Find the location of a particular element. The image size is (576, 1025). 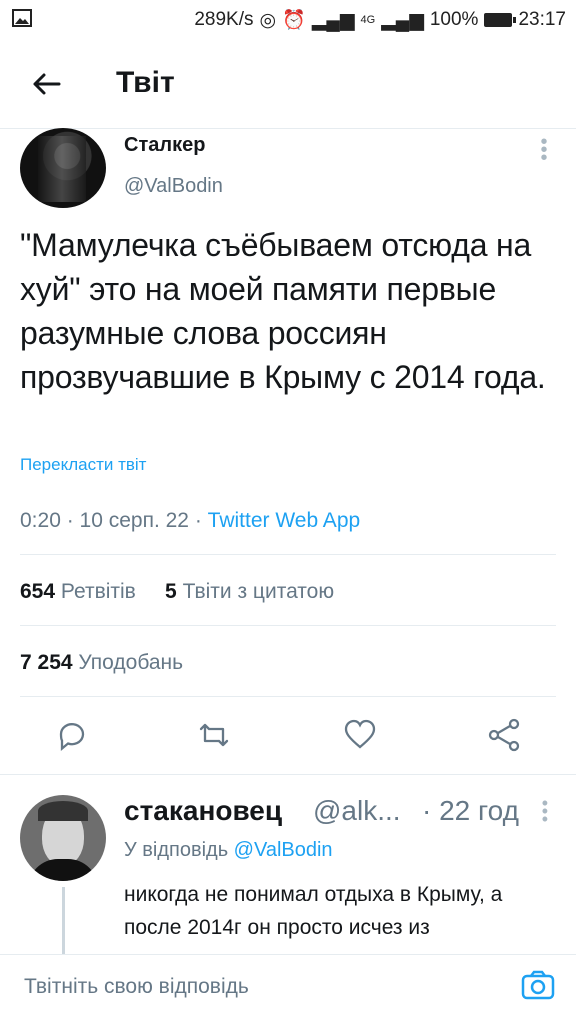

battery-percent: 100% is located at coordinates (454, 19).